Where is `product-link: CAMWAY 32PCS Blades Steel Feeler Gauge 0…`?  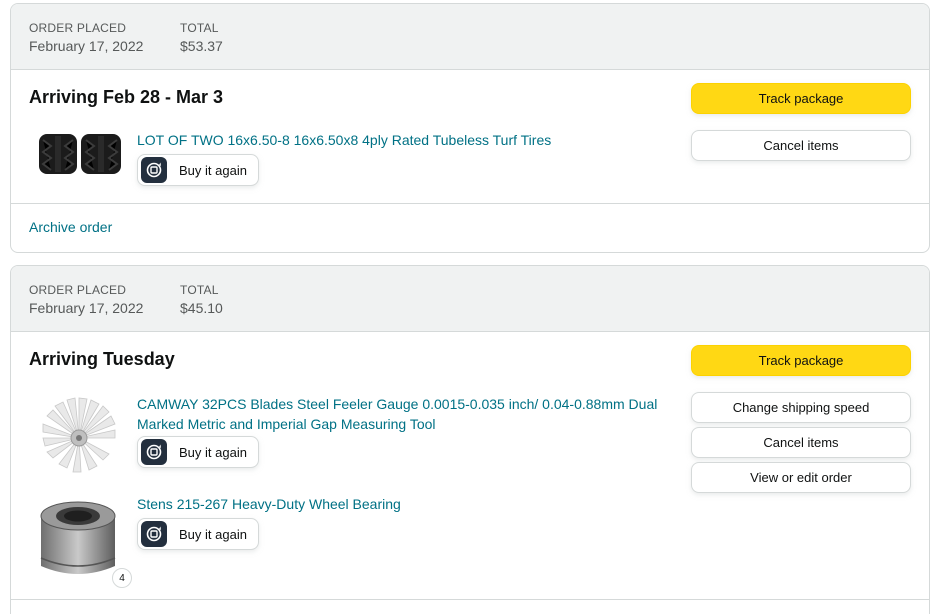 product-link: CAMWAY 32PCS Blades Steel Feeler Gauge 0… is located at coordinates (397, 414).